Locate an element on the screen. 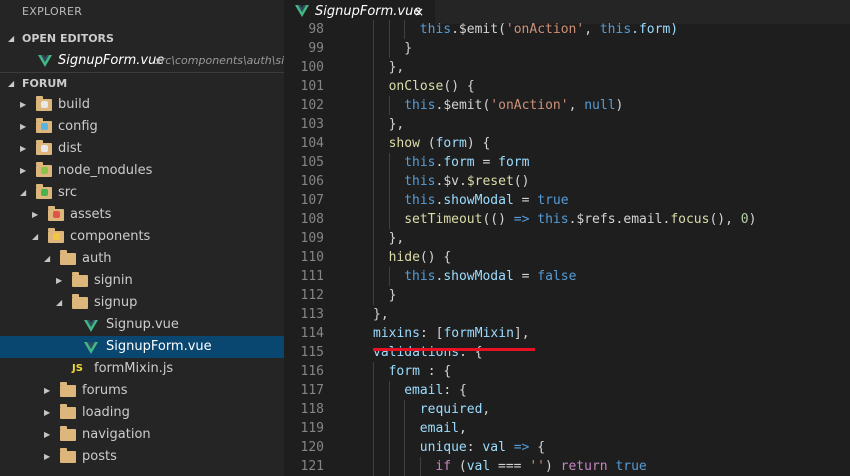 This screenshot has height=476, width=850. folder-tree-item: ◢ auth is located at coordinates (142, 259).